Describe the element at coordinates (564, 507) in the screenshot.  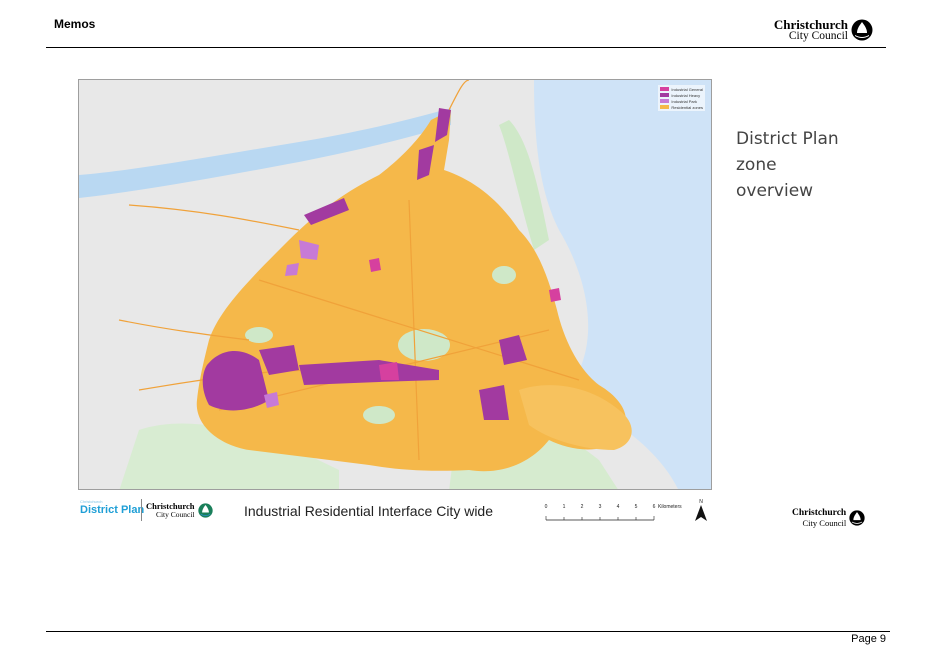
I see `scale-tick-label: 1` at that location.